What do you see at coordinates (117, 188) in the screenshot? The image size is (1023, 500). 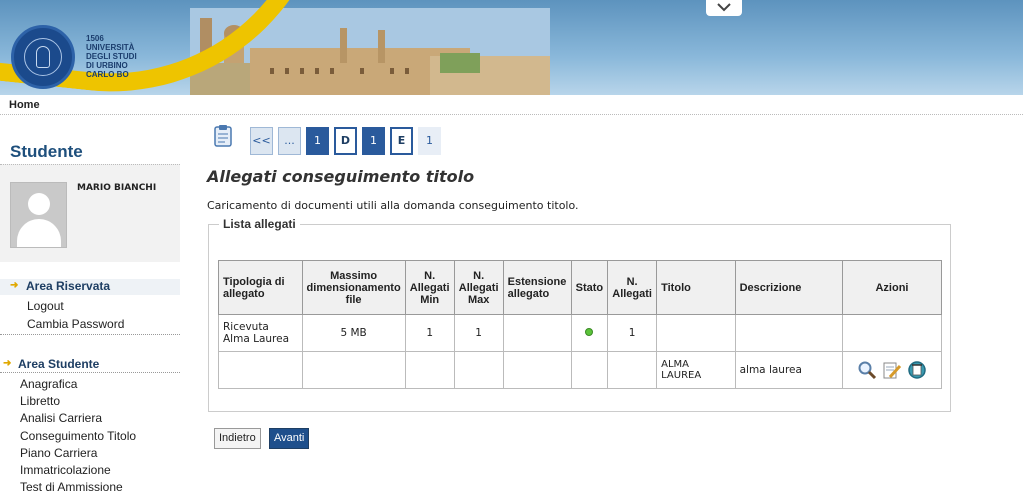 I see `user-name: MARIO BIANCHI` at bounding box center [117, 188].